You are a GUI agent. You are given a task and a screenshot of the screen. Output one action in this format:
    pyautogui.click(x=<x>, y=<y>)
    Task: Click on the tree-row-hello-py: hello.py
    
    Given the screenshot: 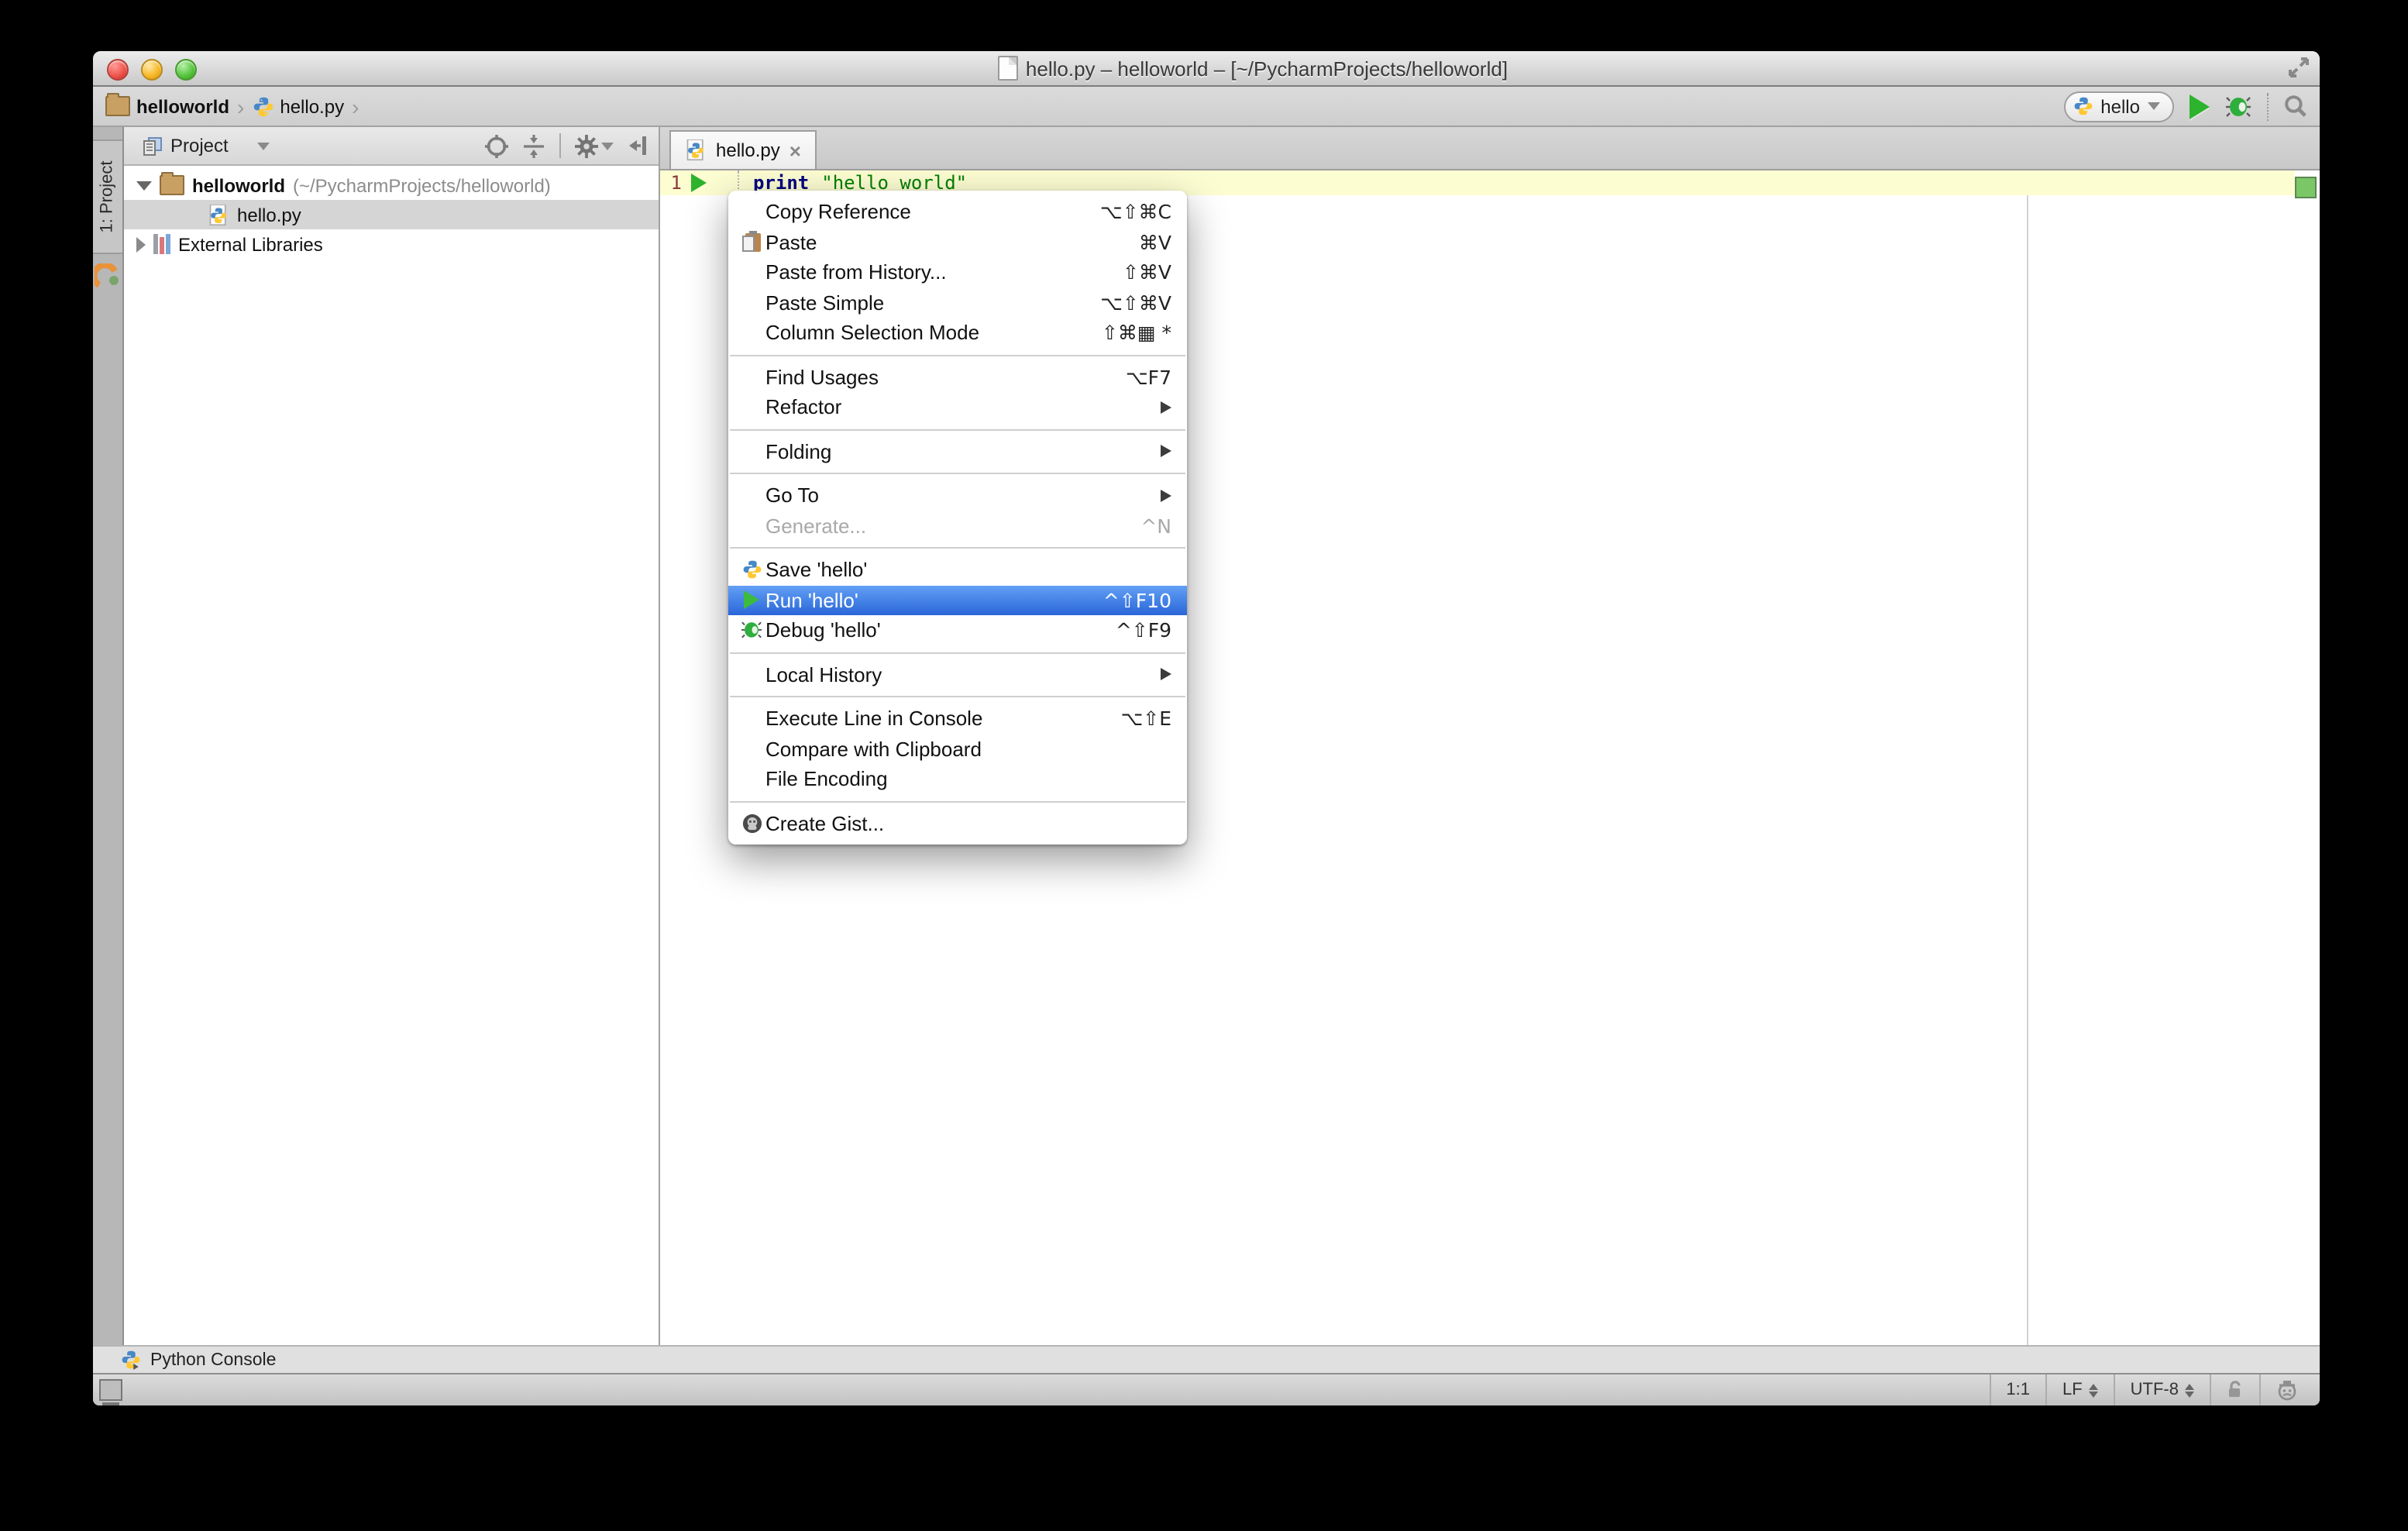 What is the action you would take?
    pyautogui.click(x=391, y=214)
    